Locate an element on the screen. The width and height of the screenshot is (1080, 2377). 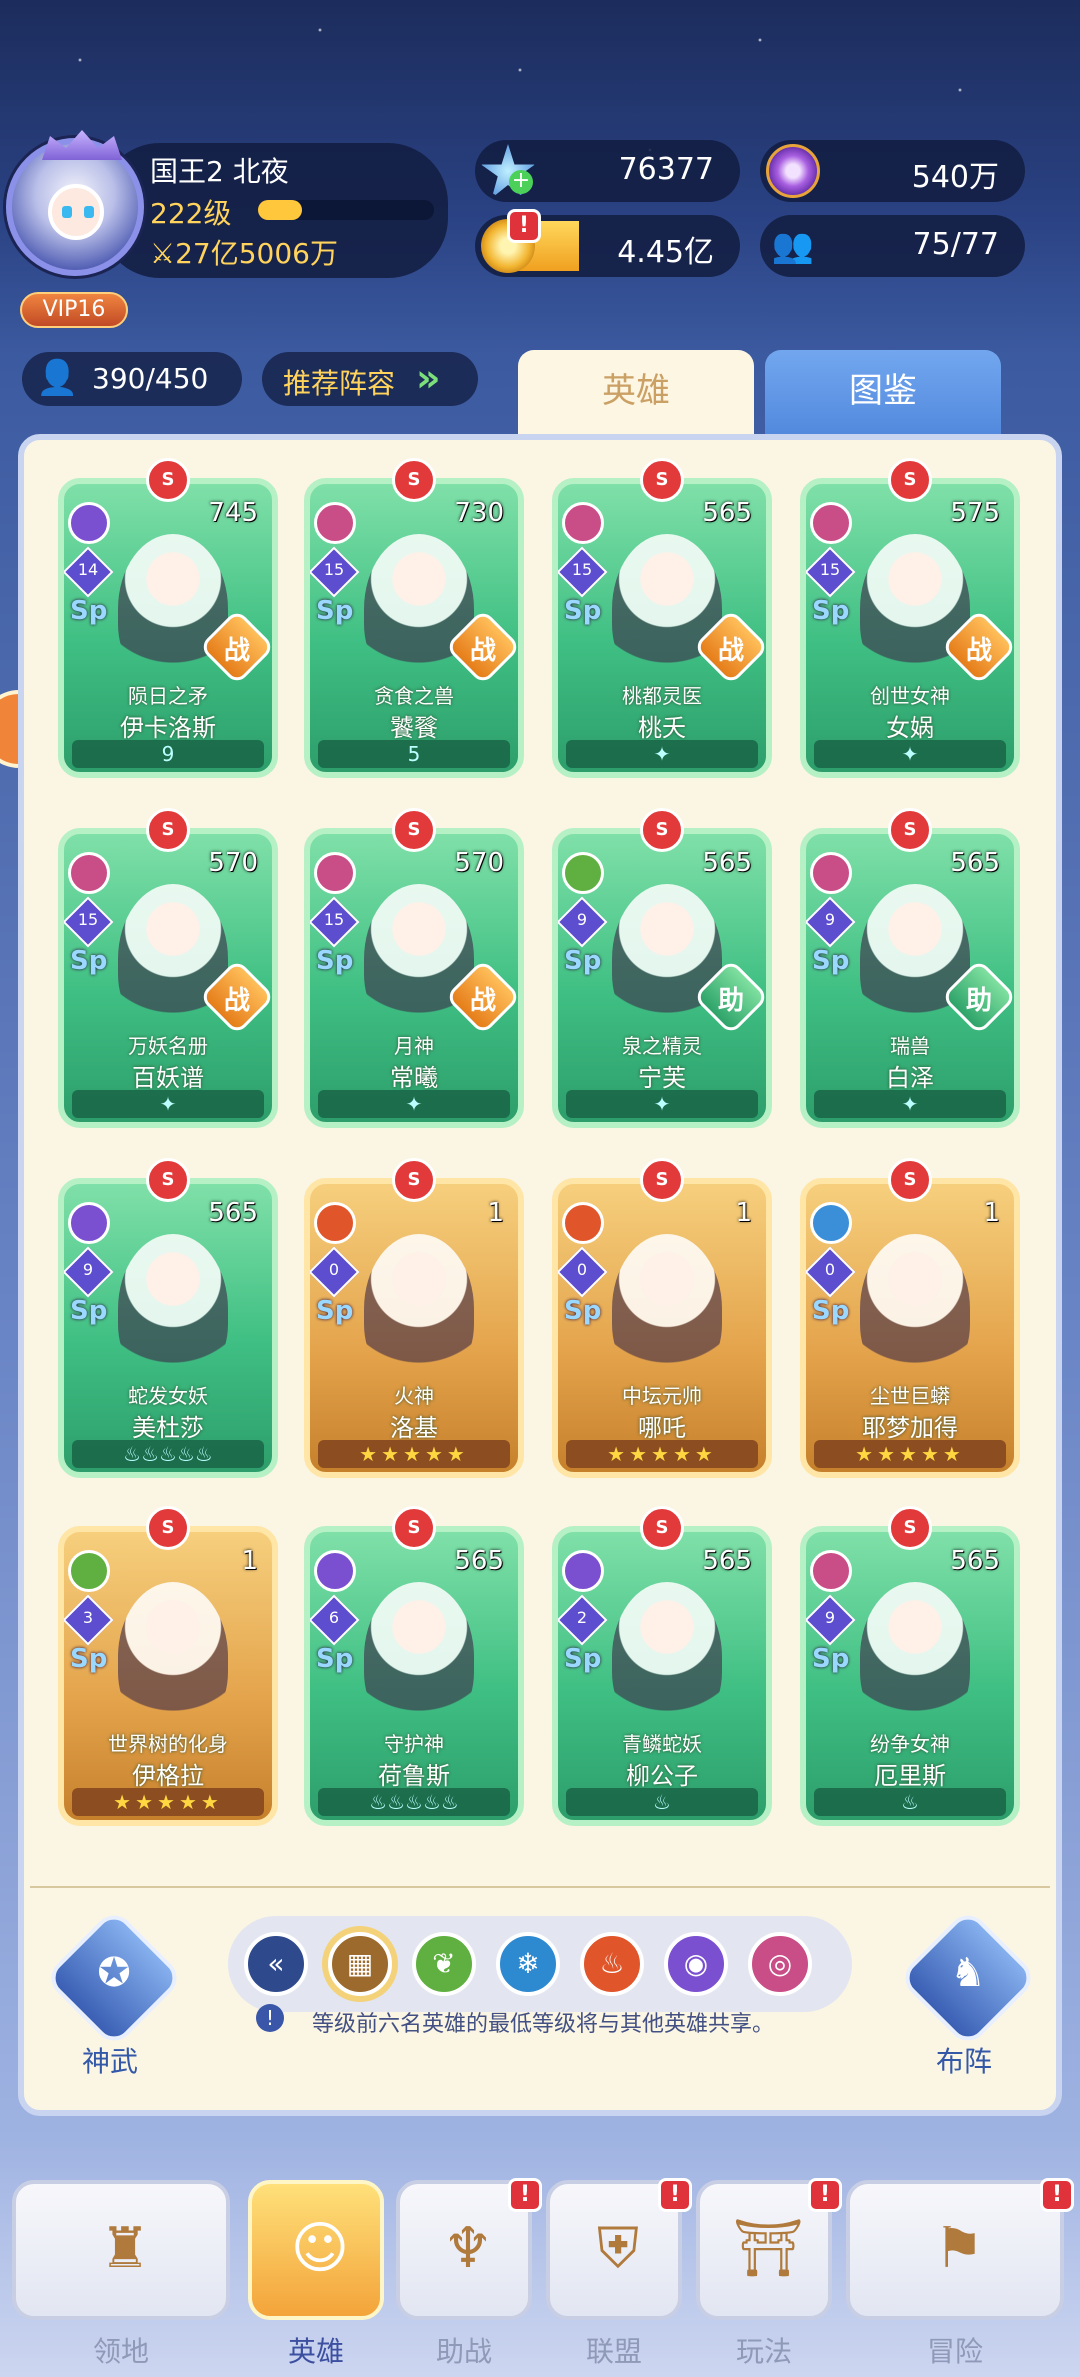
star-level: 9 is located at coordinates (582, 919).